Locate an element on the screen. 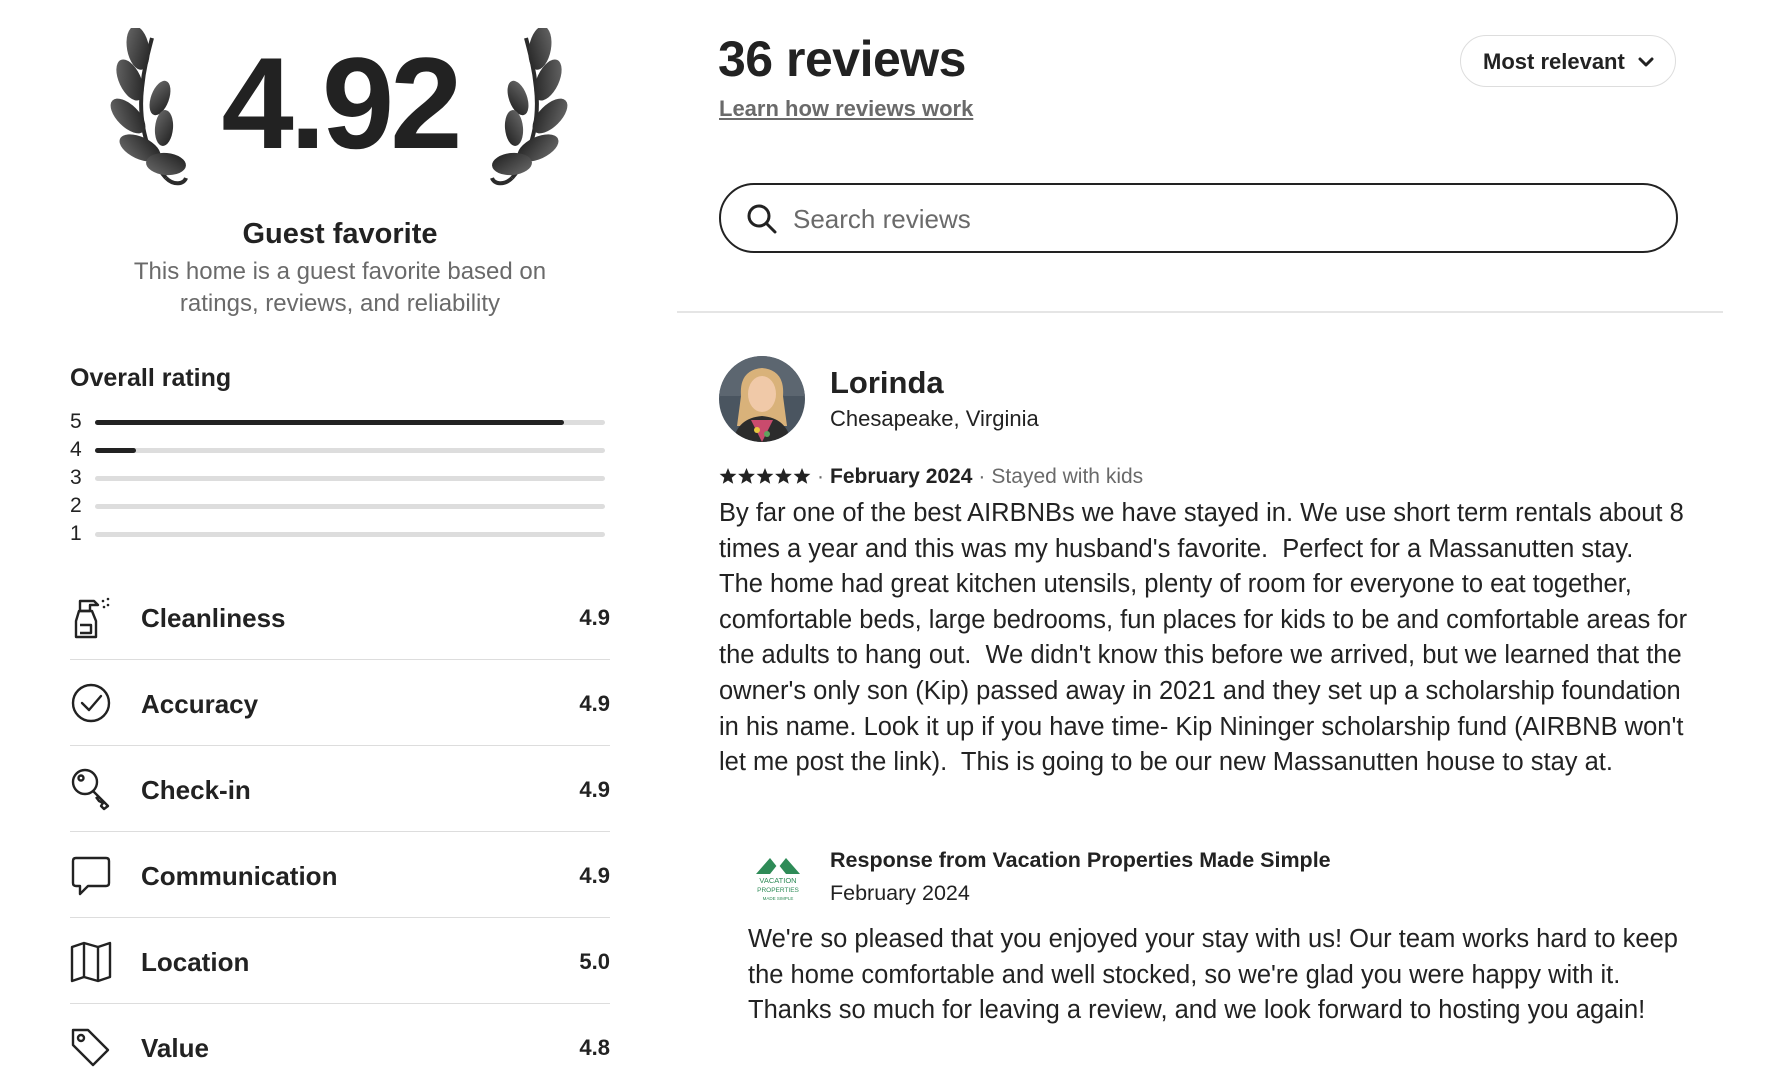 The width and height of the screenshot is (1769, 1090). category-label: Communication is located at coordinates (239, 876).